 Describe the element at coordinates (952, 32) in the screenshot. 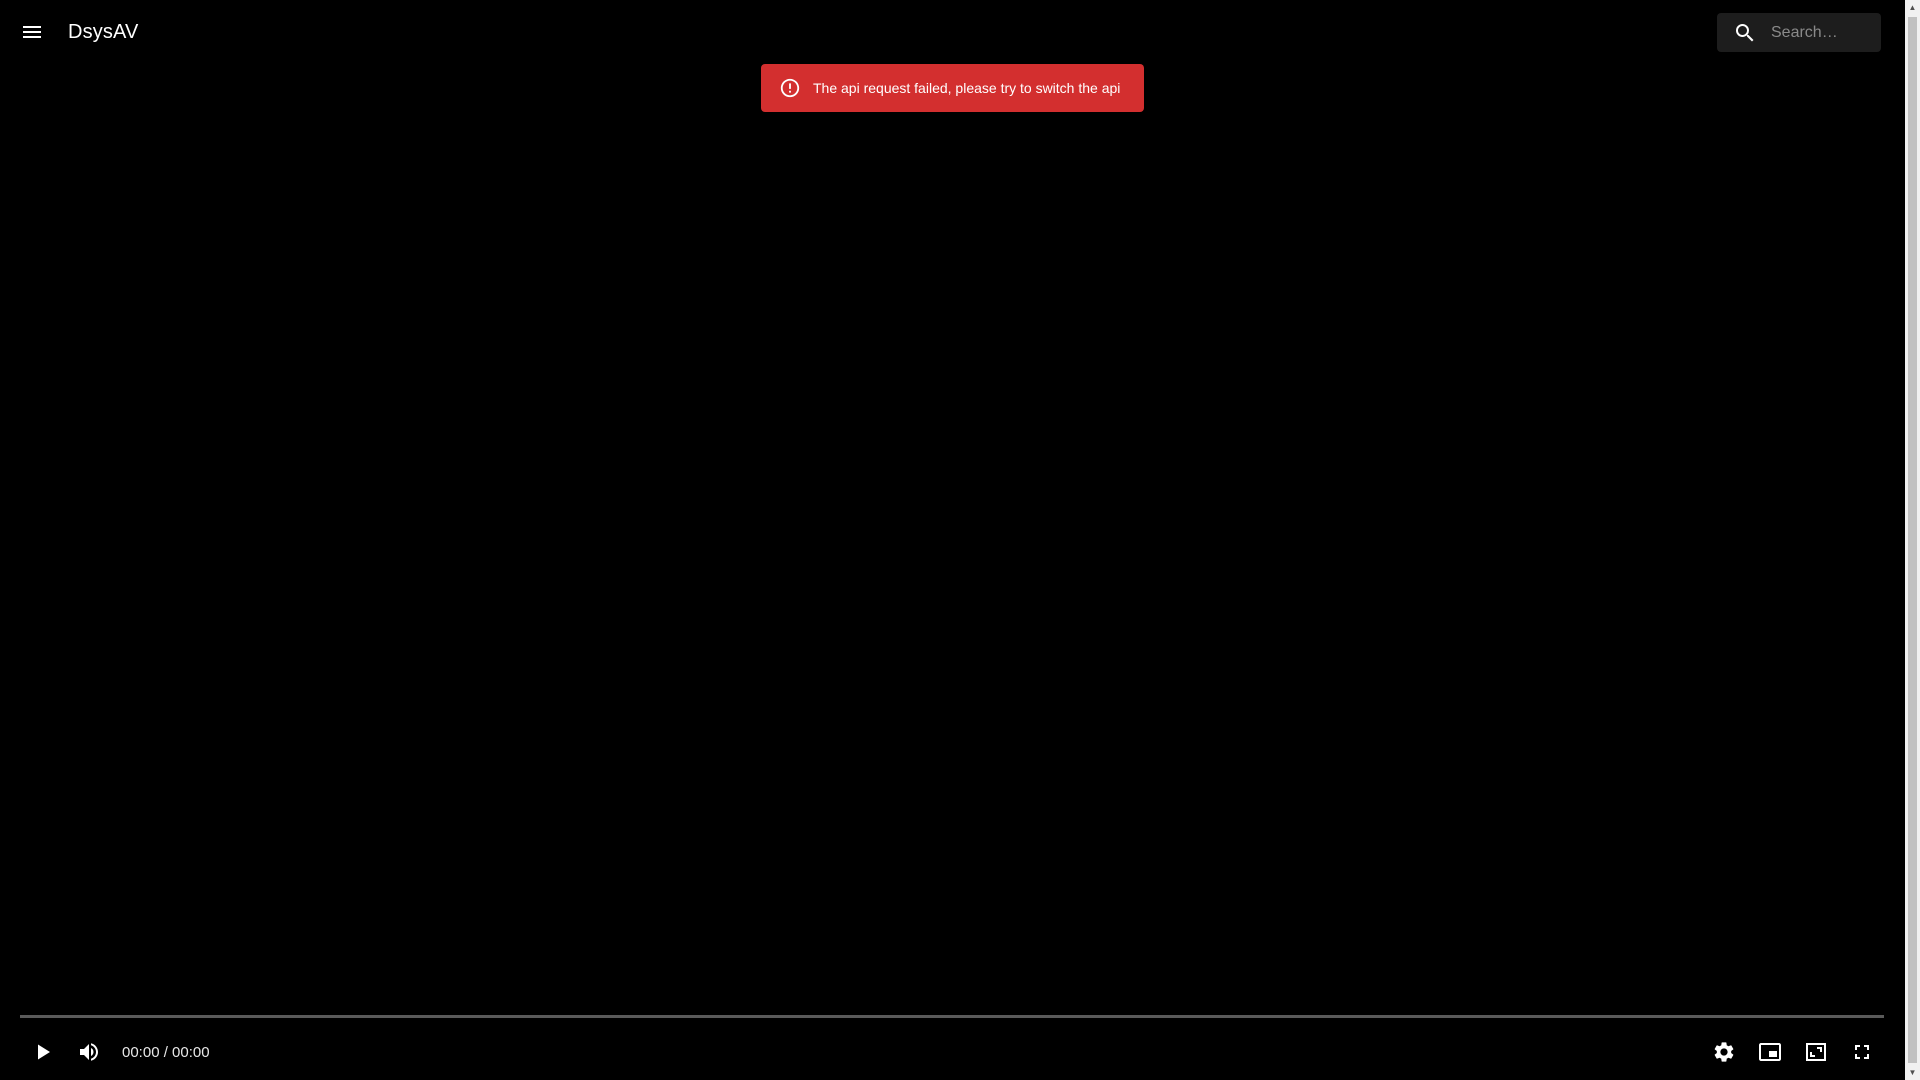

I see `app-bar: DsysAV` at that location.